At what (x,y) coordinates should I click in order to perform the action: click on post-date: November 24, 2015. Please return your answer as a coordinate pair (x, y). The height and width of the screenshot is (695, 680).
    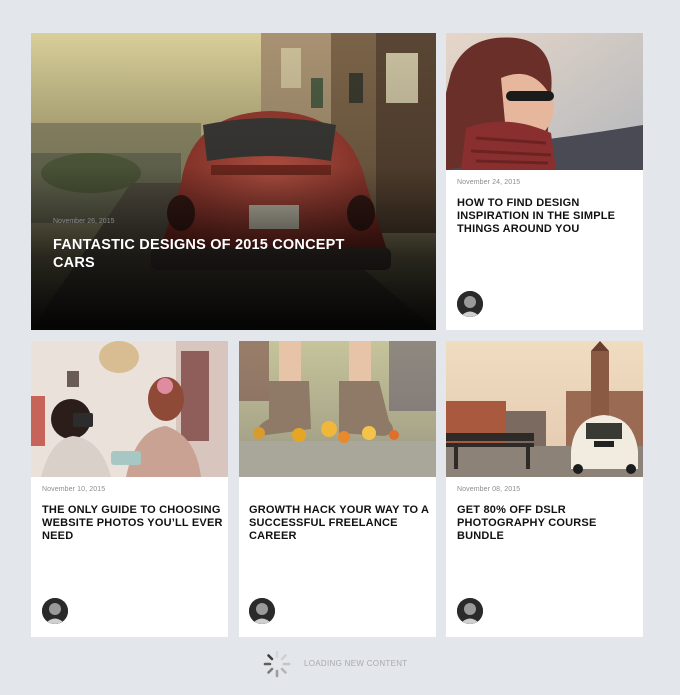
    Looking at the image, I should click on (489, 182).